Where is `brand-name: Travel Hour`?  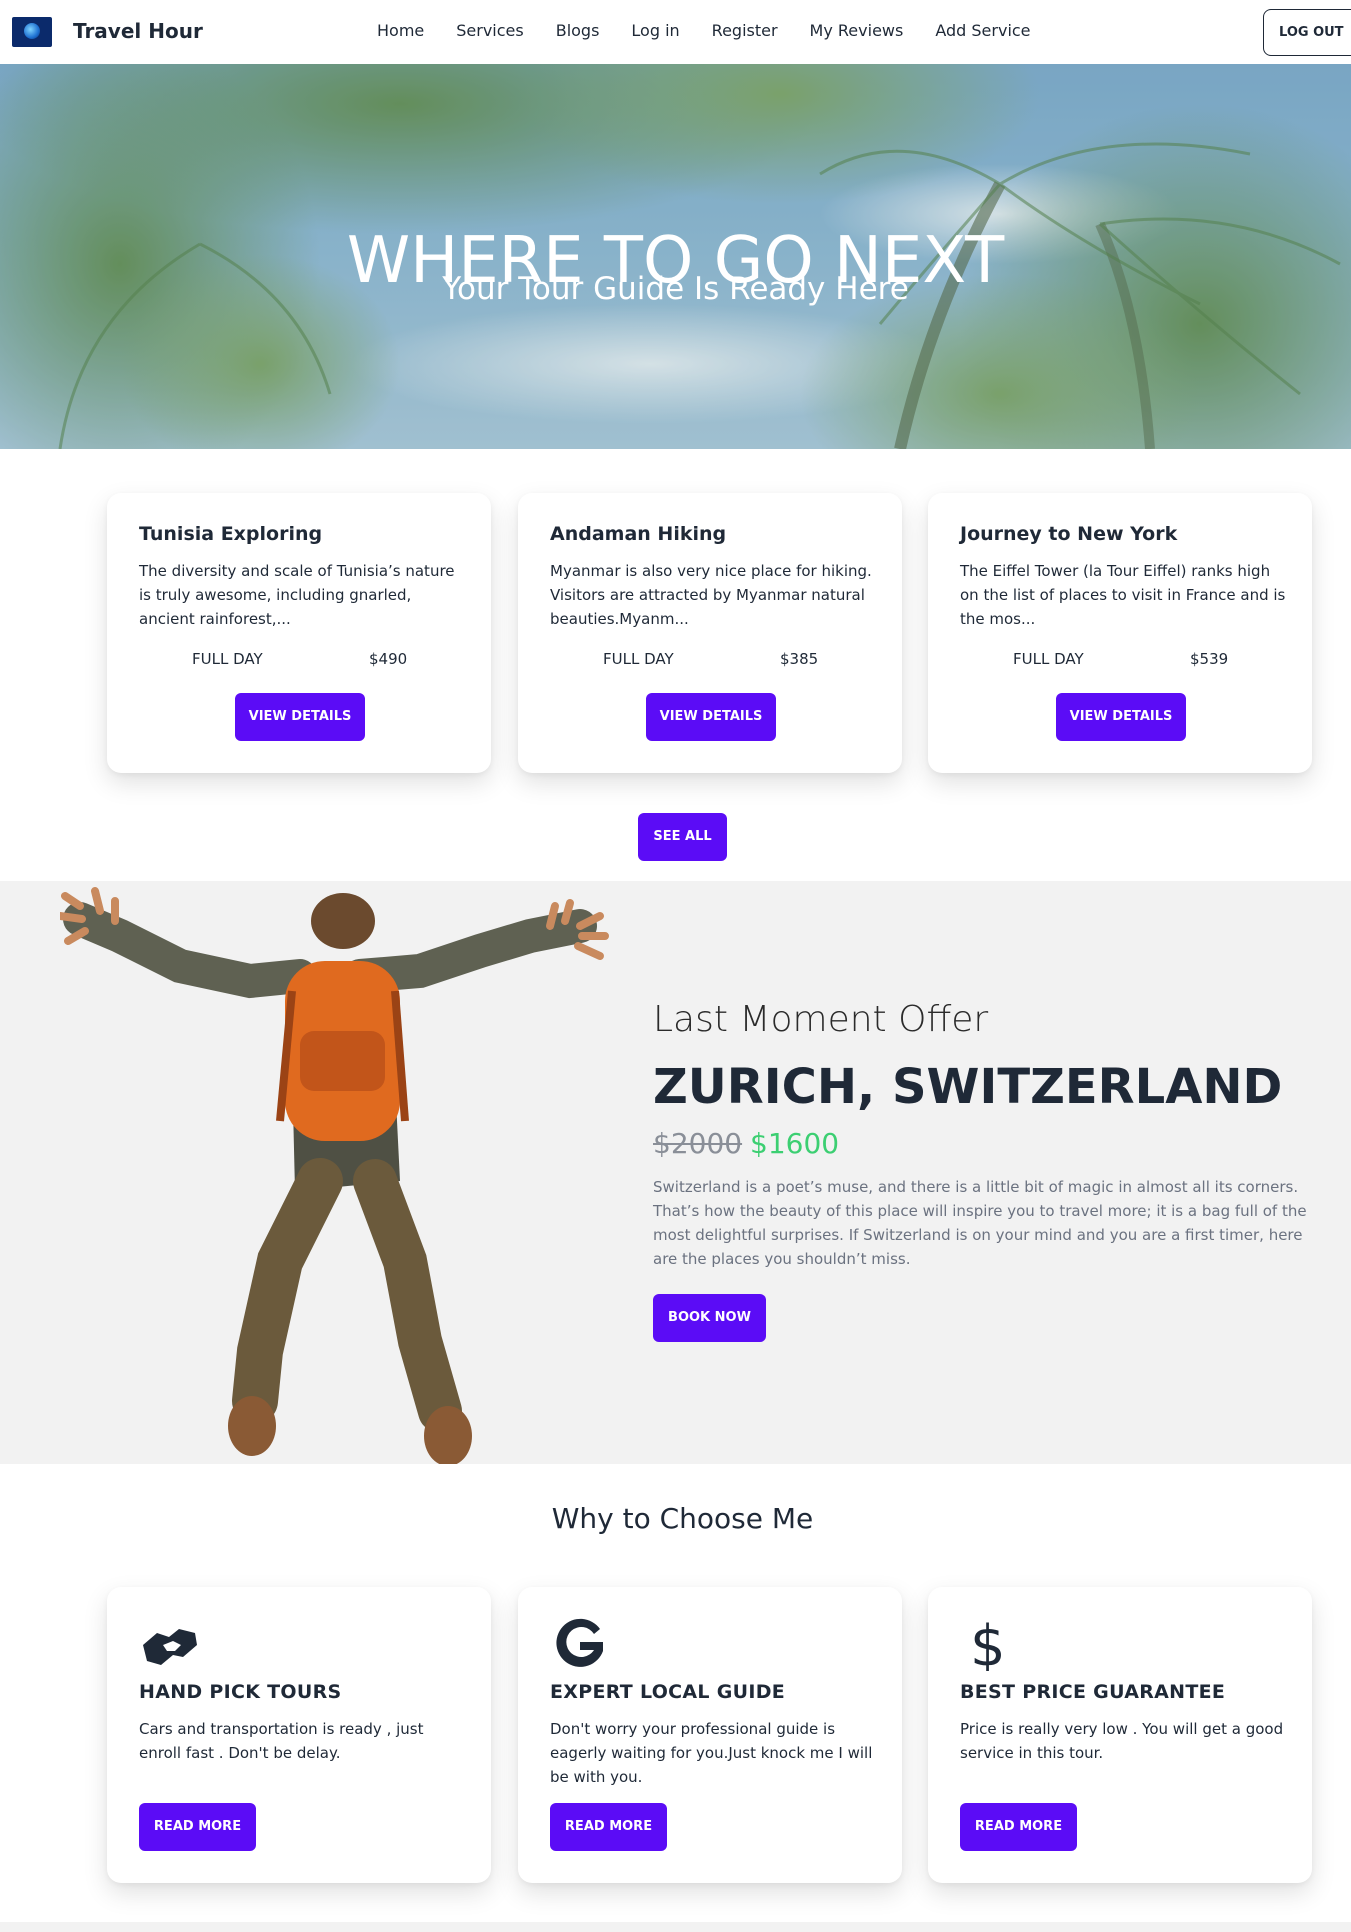
brand-name: Travel Hour is located at coordinates (138, 31).